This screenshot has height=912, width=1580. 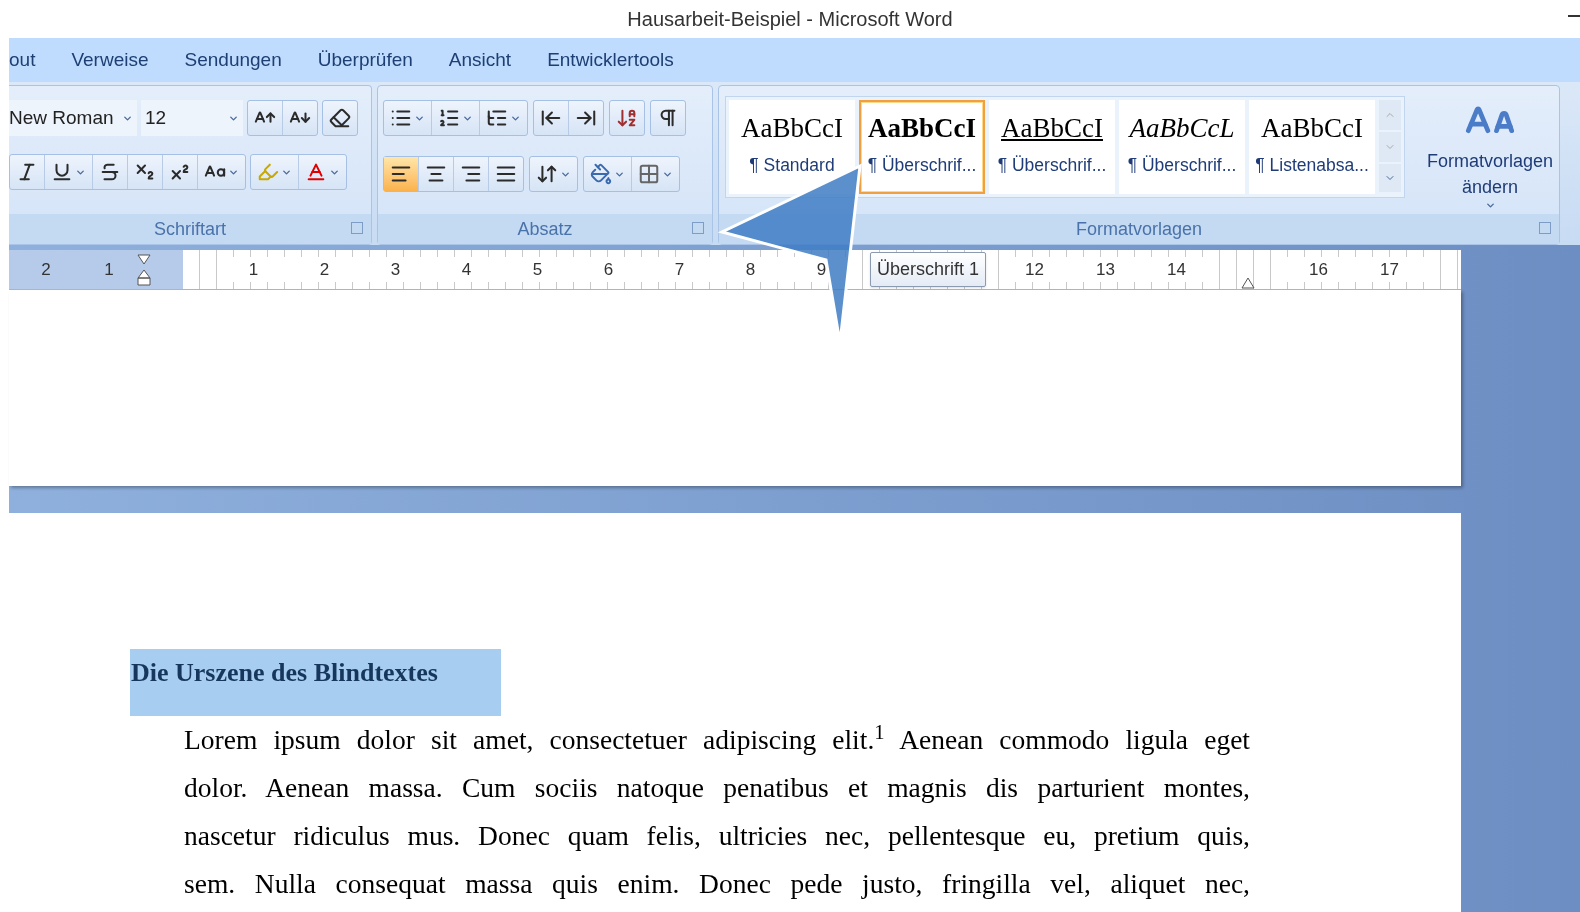 What do you see at coordinates (365, 60) in the screenshot?
I see `ribbon-tab: Überprüfen` at bounding box center [365, 60].